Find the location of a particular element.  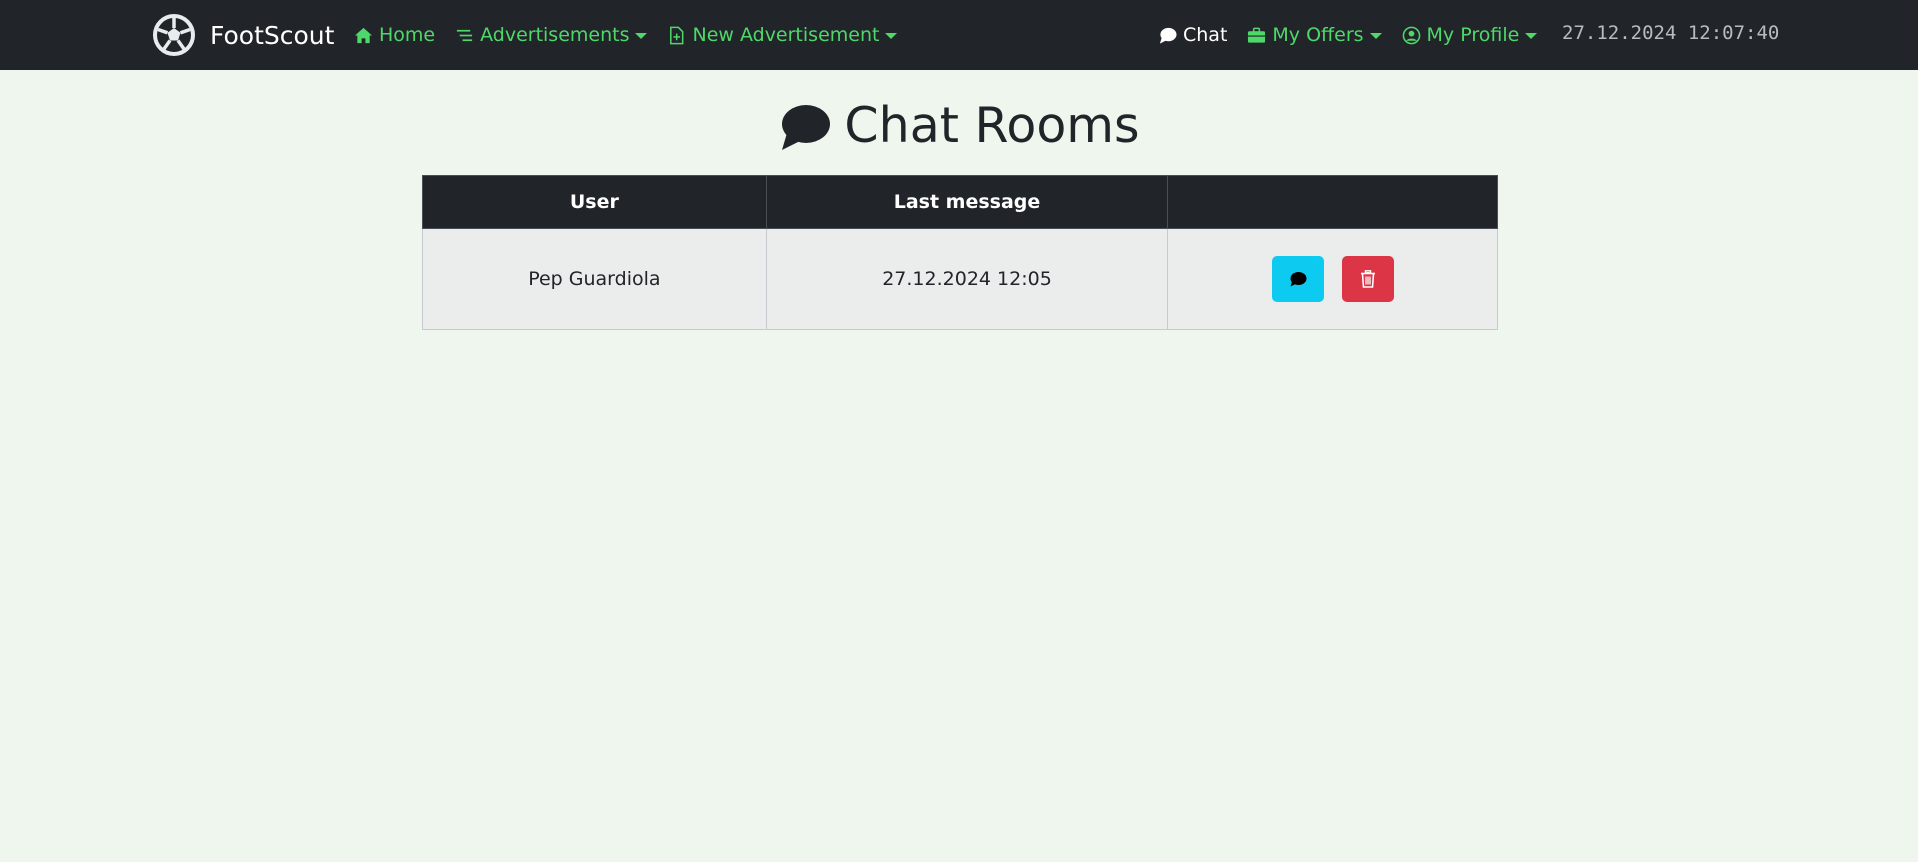

clock-display: 27.12.2024 12:07:40 is located at coordinates (1671, 33).